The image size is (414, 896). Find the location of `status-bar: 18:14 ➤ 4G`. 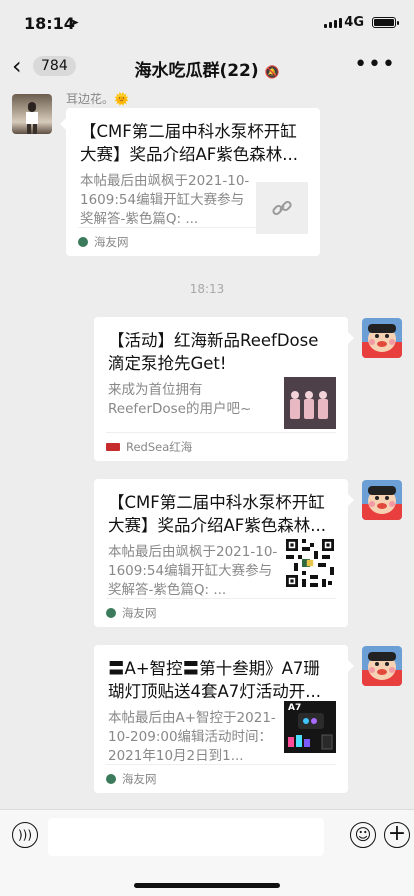

status-bar: 18:14 ➤ 4G is located at coordinates (207, 23).